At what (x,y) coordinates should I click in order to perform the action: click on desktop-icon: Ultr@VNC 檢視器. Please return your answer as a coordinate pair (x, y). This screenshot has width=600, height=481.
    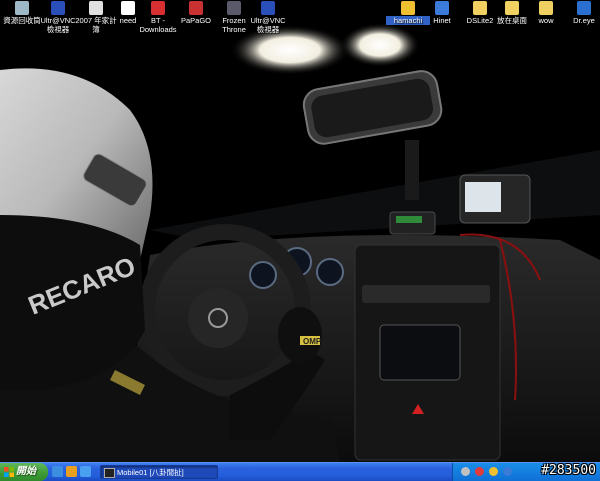
    Looking at the image, I should click on (268, 17).